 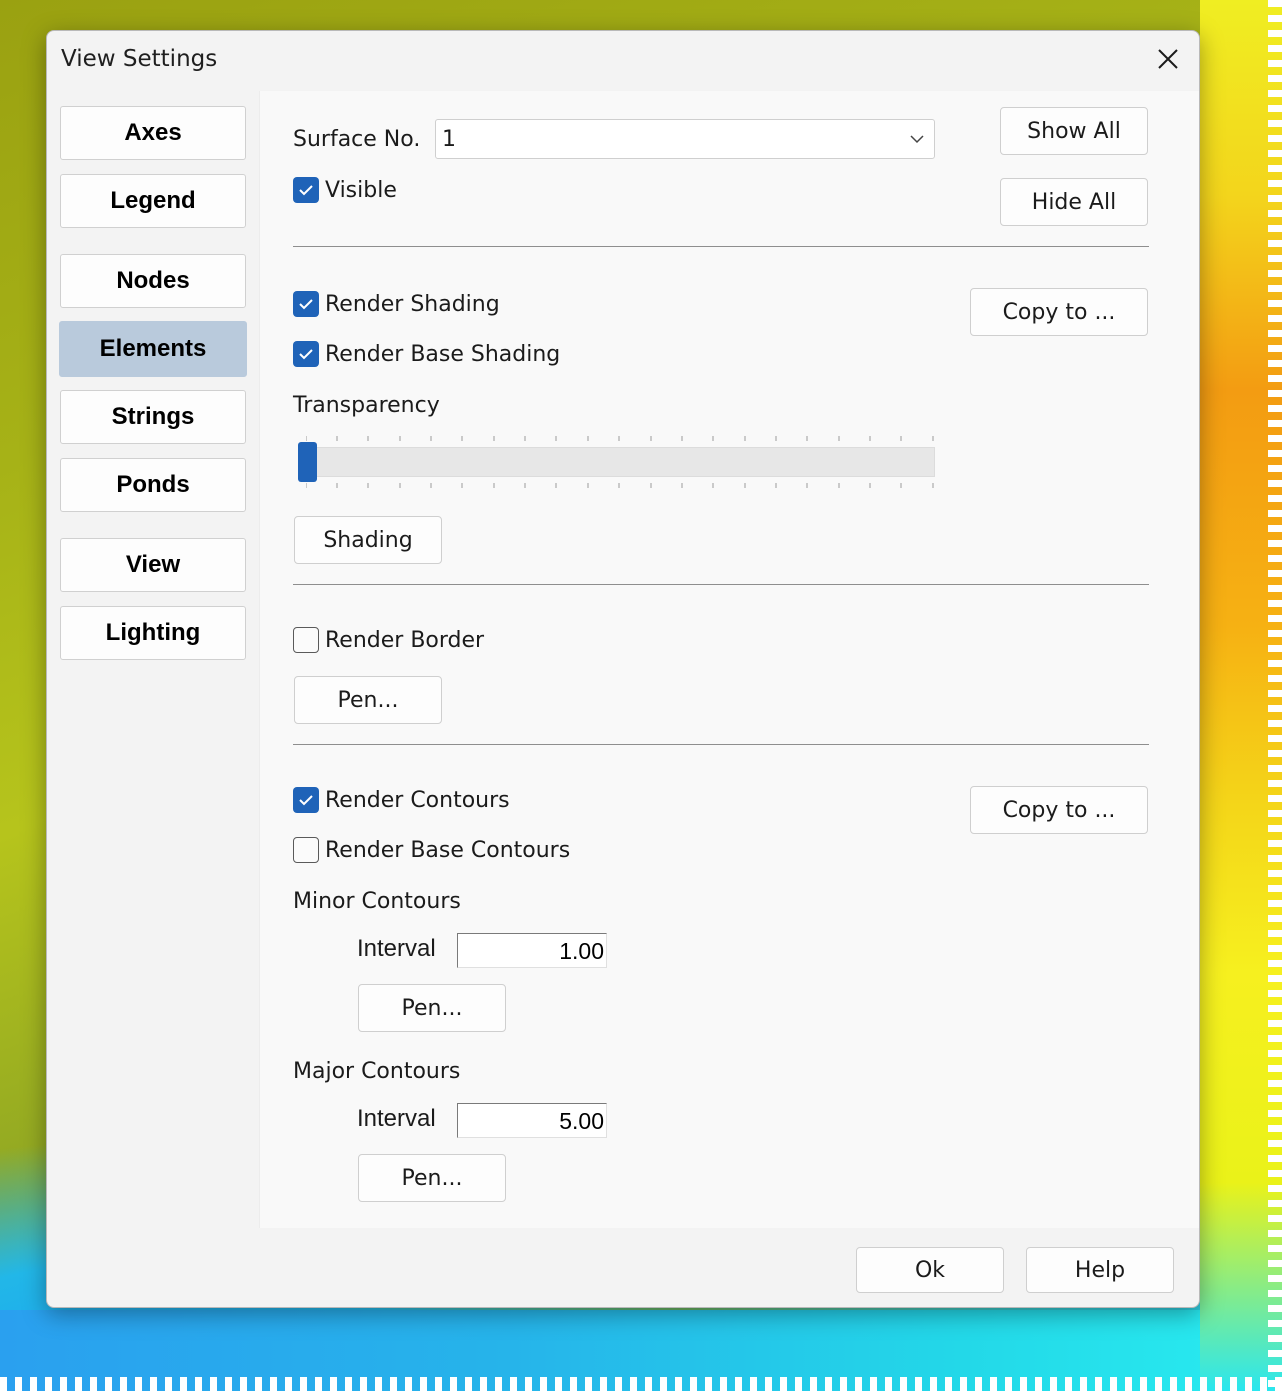 What do you see at coordinates (396, 1118) in the screenshot?
I see `major-interval-label: Interval` at bounding box center [396, 1118].